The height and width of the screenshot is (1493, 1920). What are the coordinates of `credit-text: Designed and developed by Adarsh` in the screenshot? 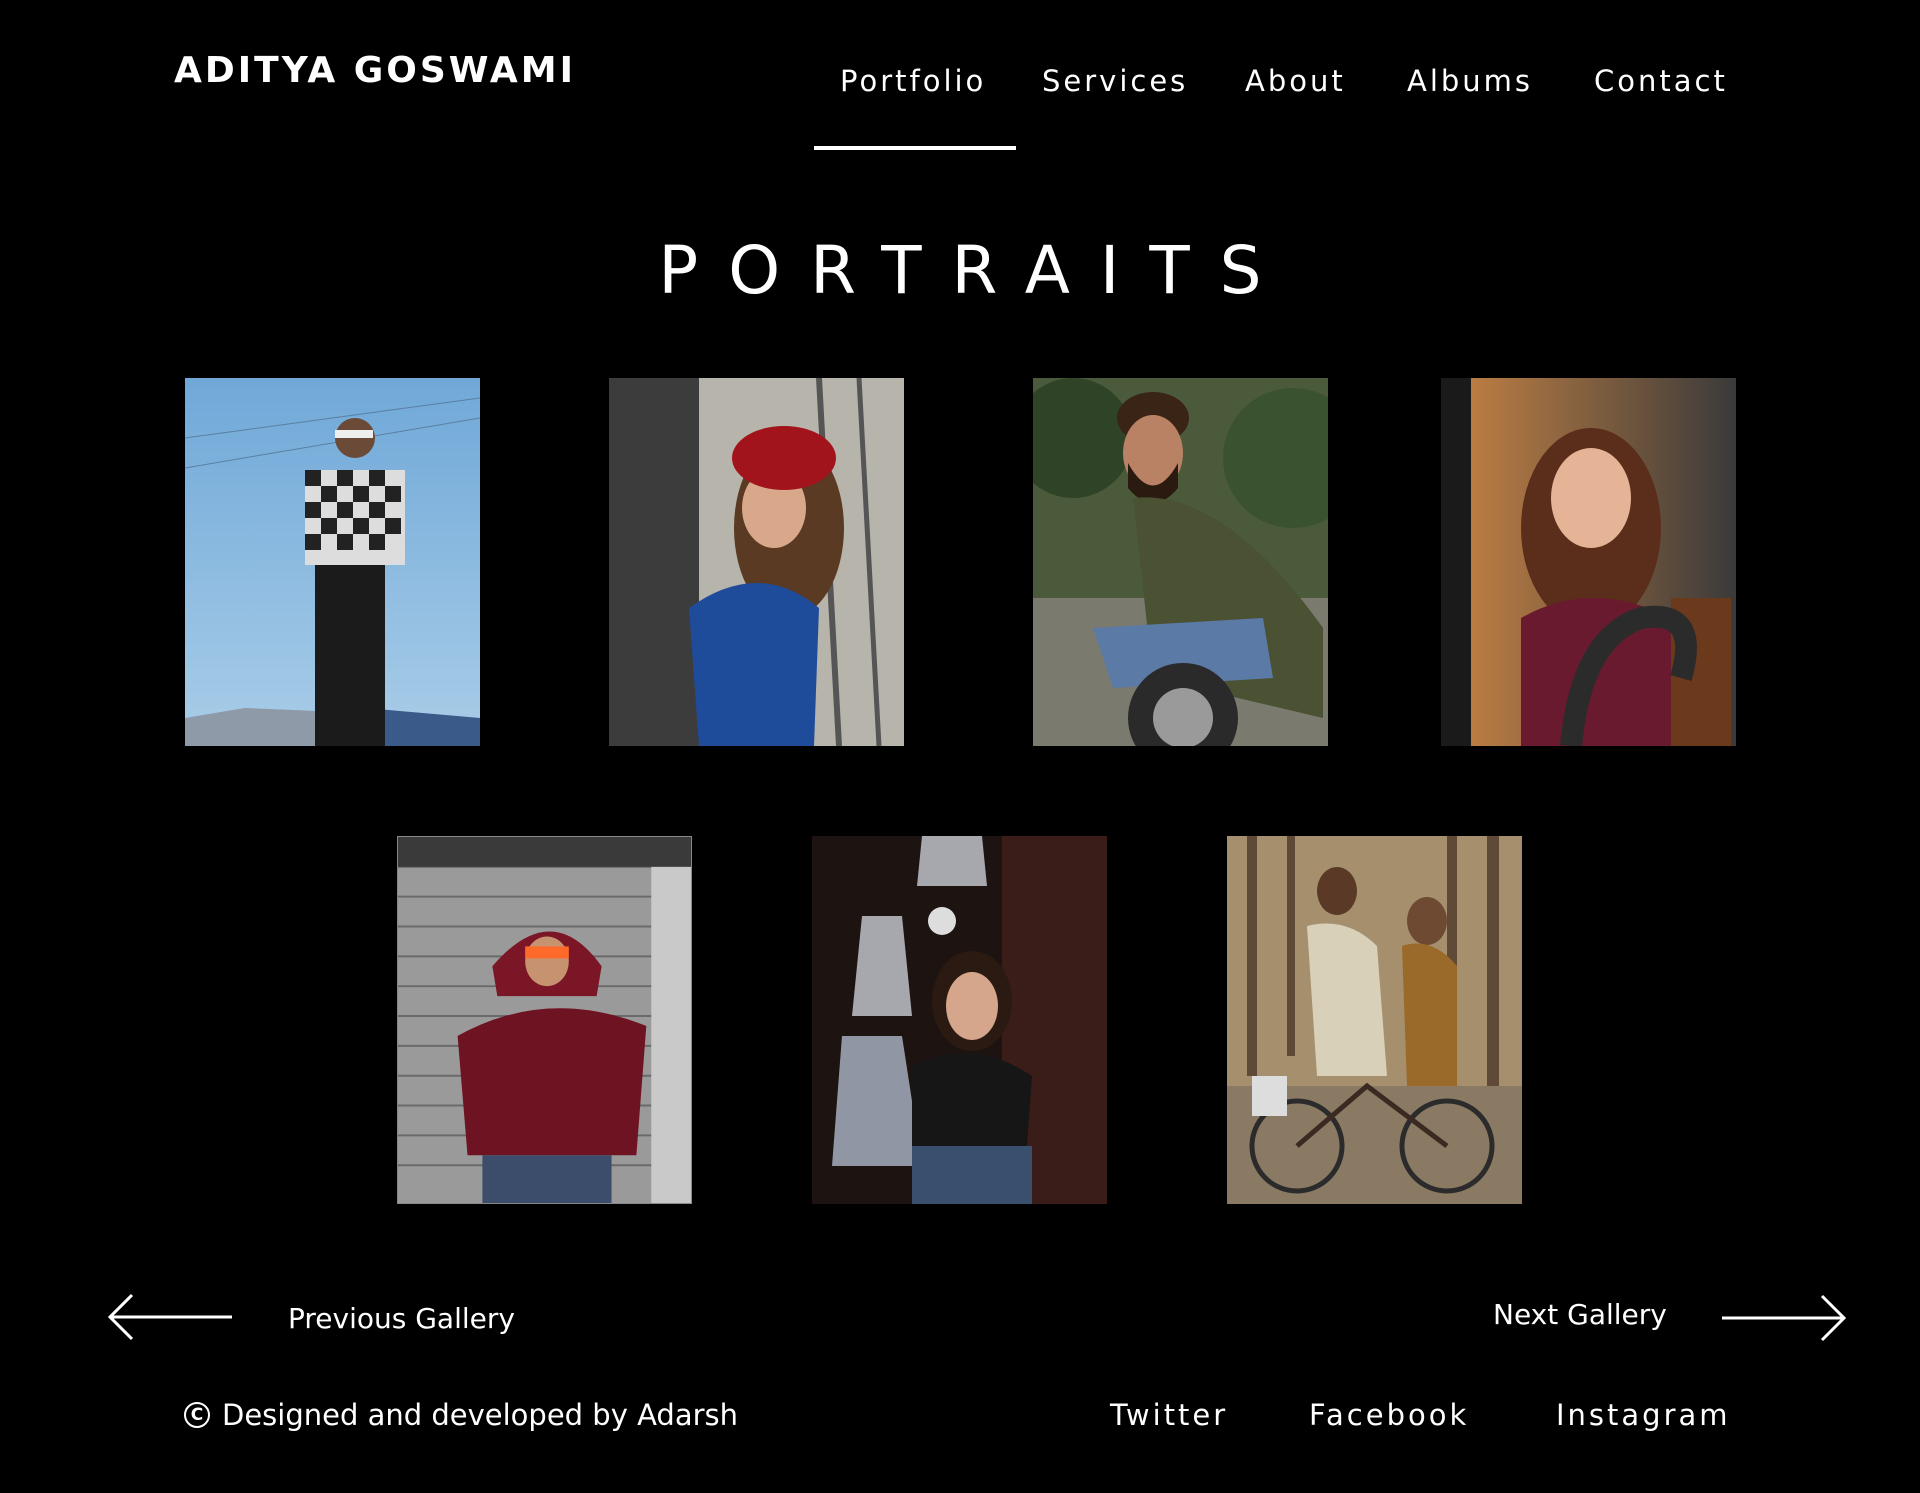 It's located at (480, 1415).